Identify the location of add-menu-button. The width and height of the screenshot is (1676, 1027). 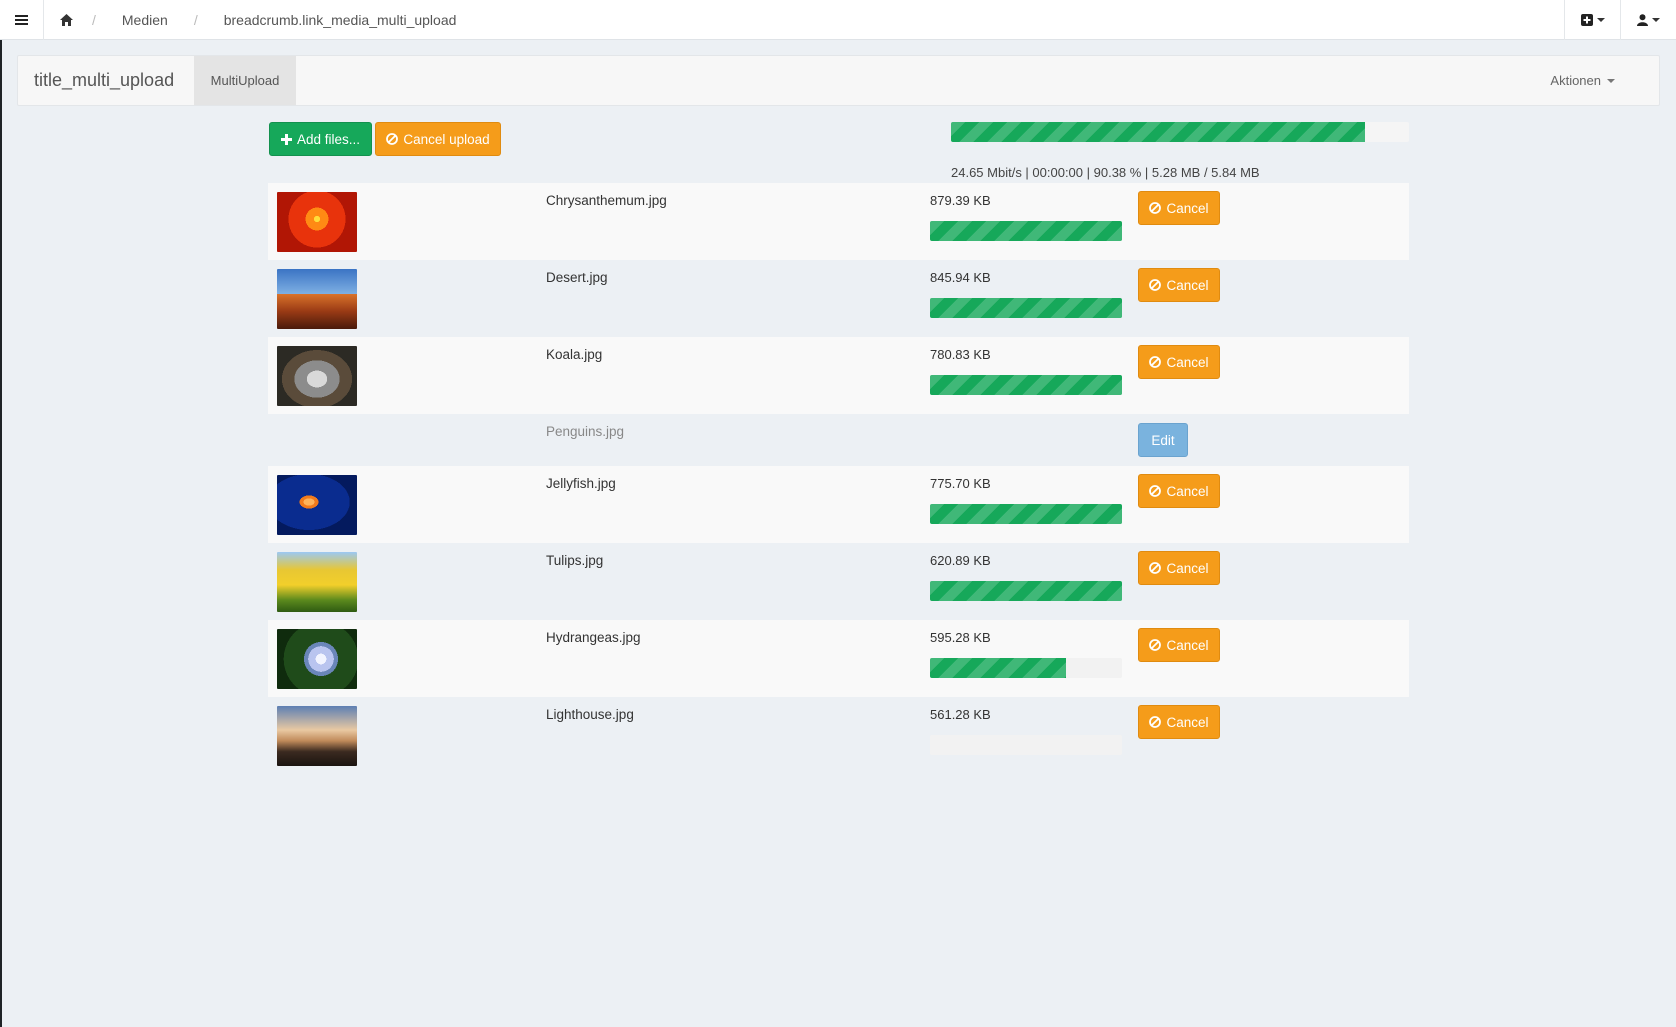
(1592, 20).